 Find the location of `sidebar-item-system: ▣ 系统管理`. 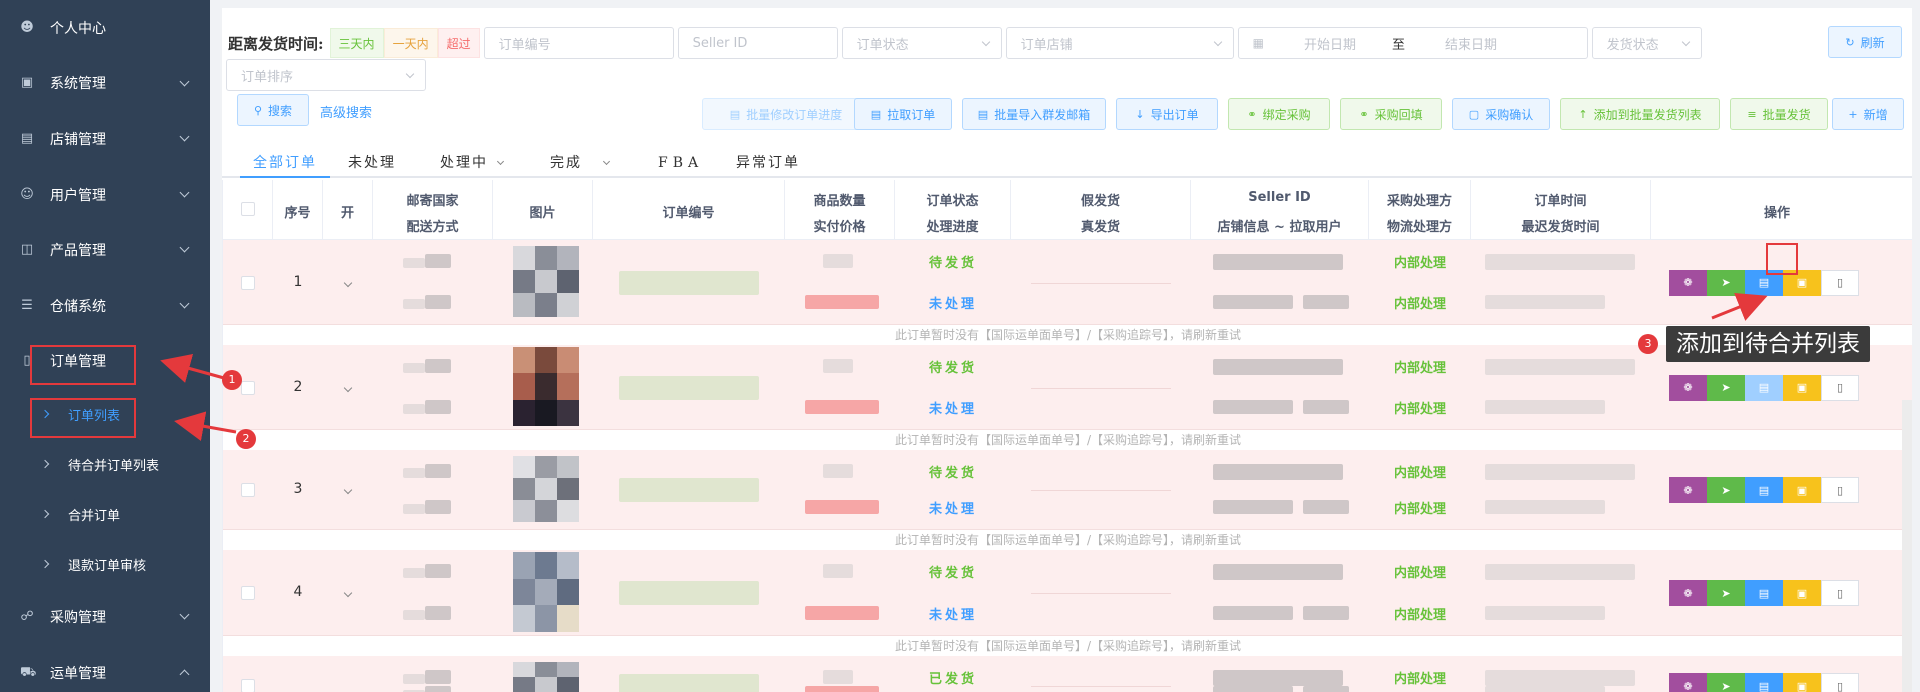

sidebar-item-system: ▣ 系统管理 is located at coordinates (105, 84).